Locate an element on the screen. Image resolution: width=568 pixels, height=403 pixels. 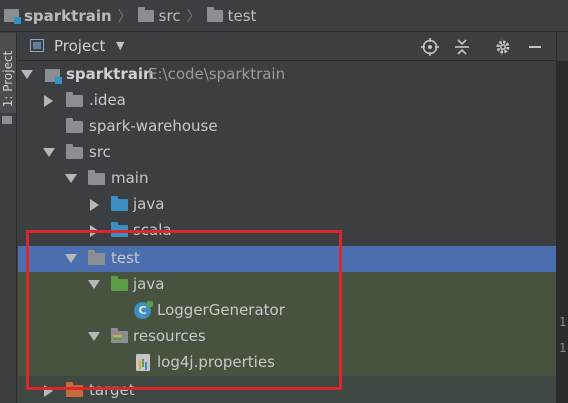
breadcrumb-item-src: src is located at coordinates (159, 15).